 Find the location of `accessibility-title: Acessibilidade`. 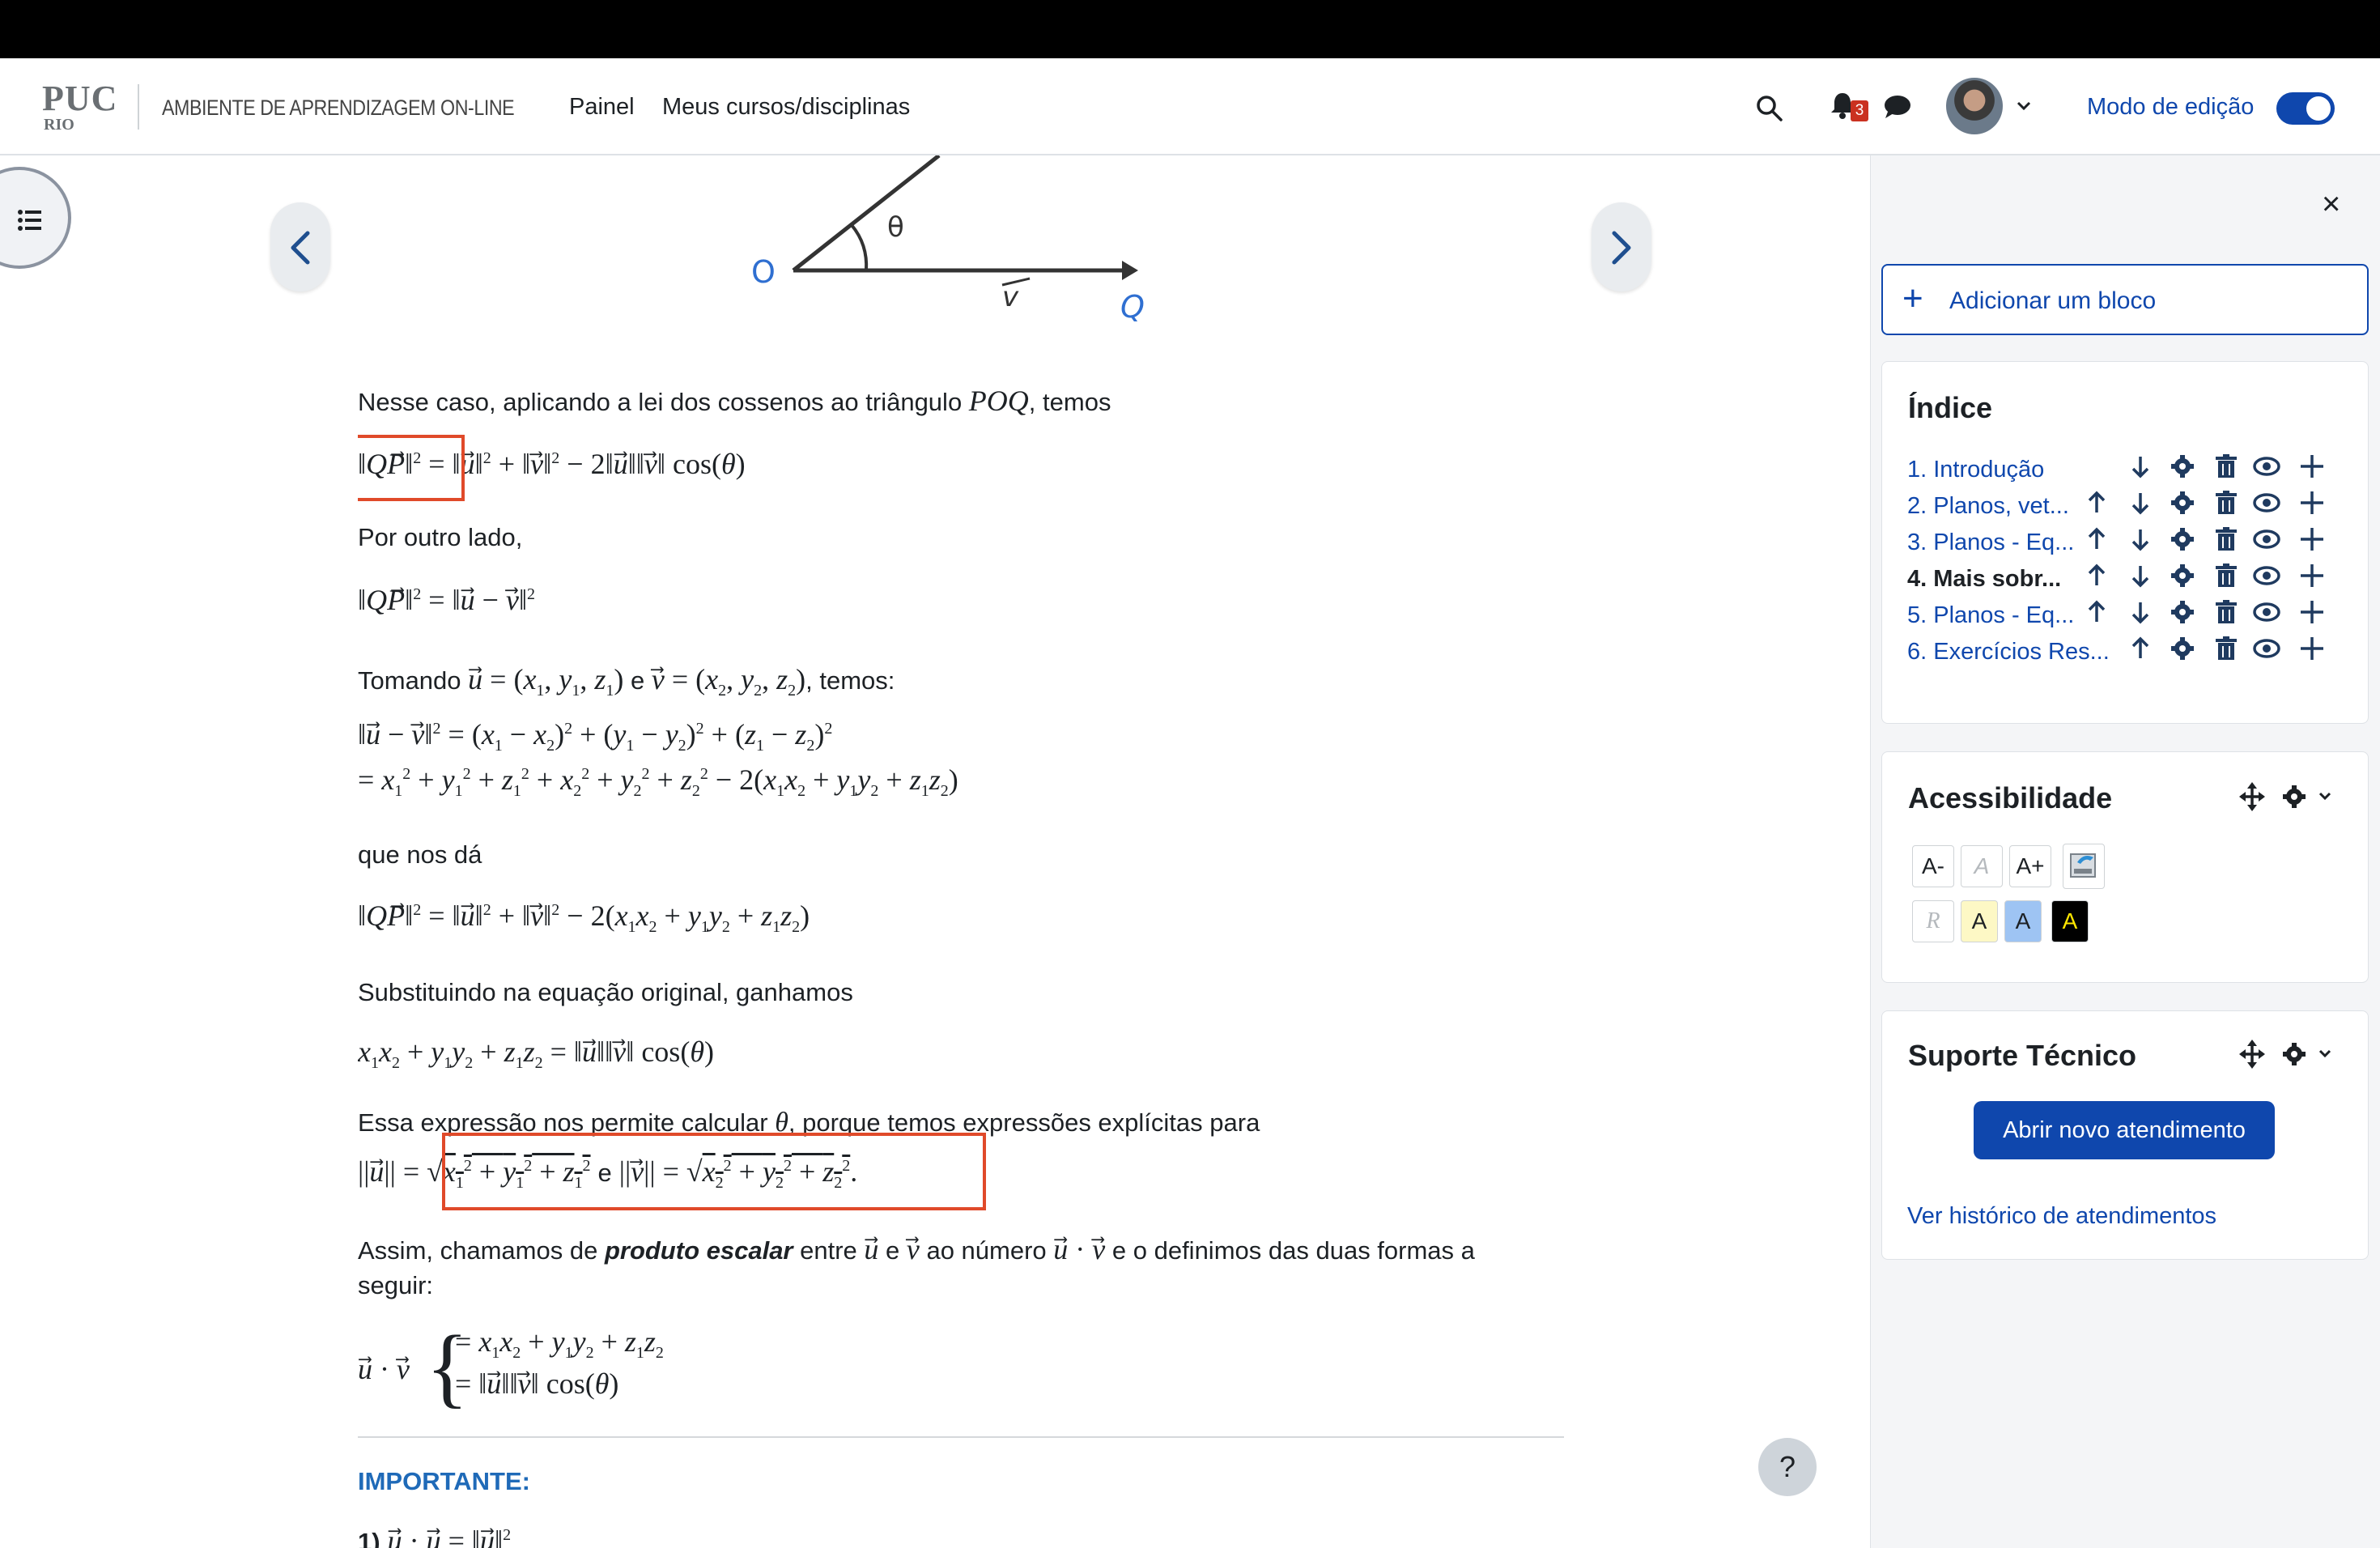

accessibility-title: Acessibilidade is located at coordinates (2010, 797).